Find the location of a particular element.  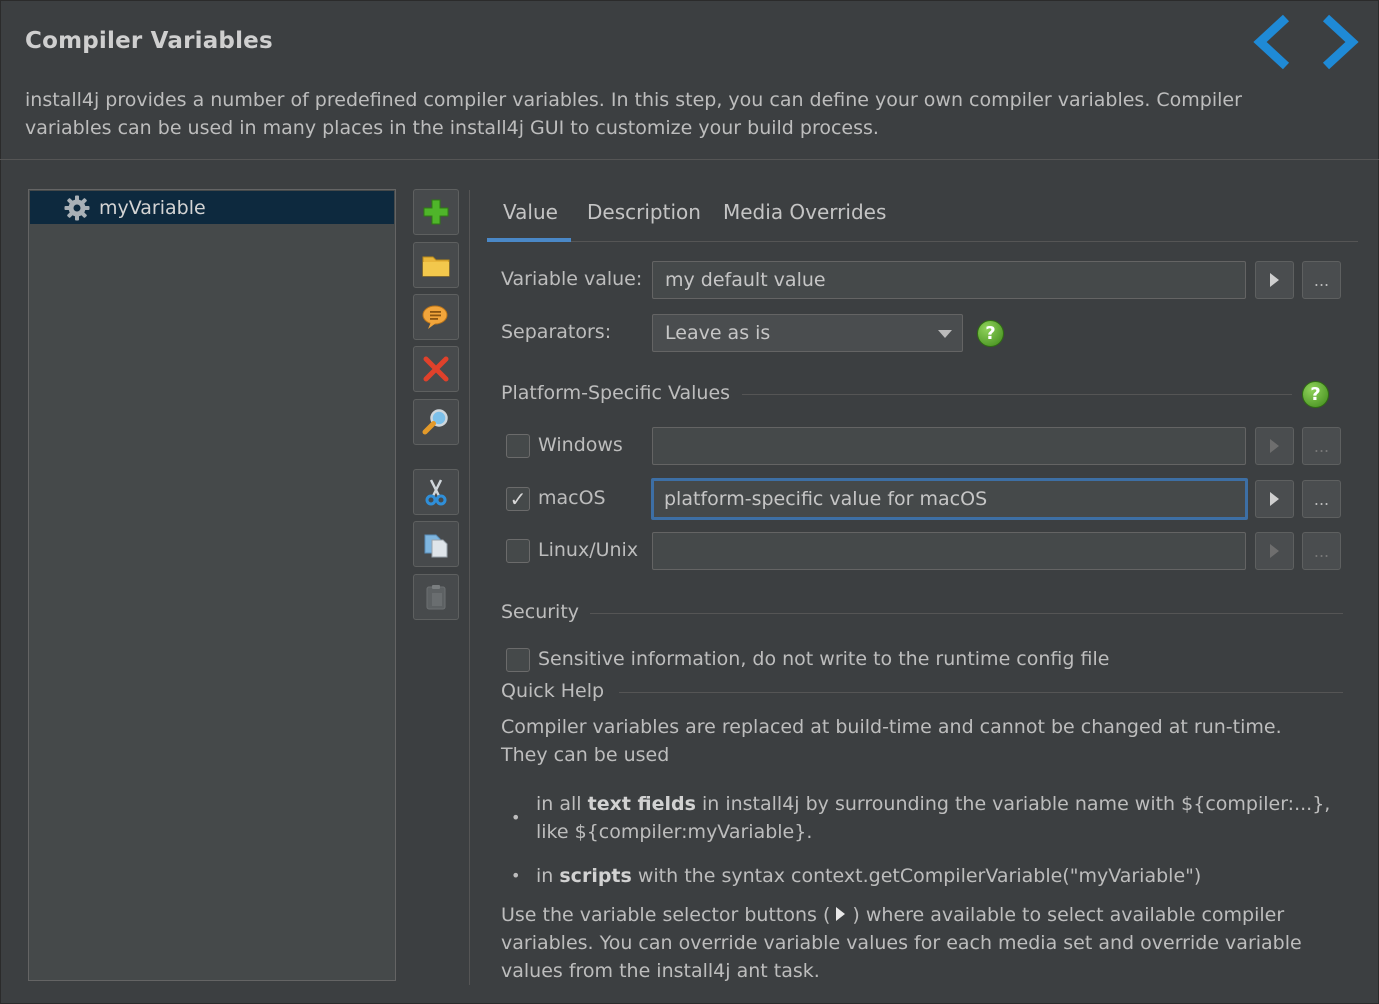

add-variable-button is located at coordinates (436, 212).